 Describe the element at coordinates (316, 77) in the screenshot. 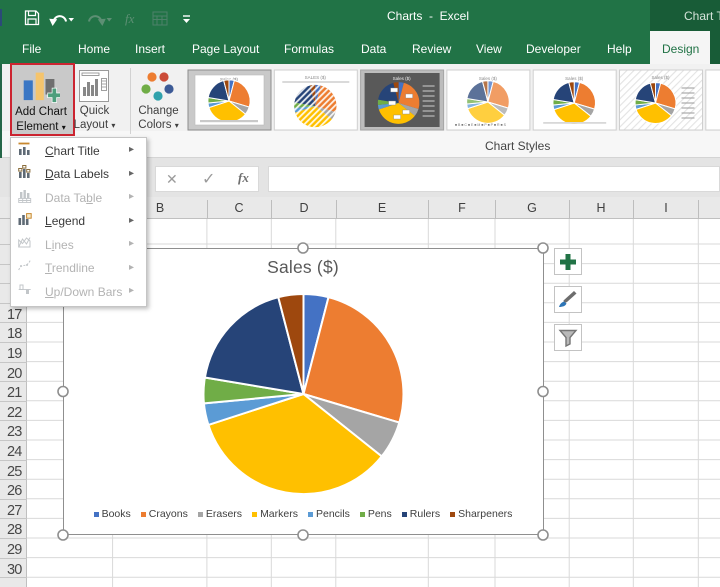

I see `svg-text: SALES ($)` at that location.